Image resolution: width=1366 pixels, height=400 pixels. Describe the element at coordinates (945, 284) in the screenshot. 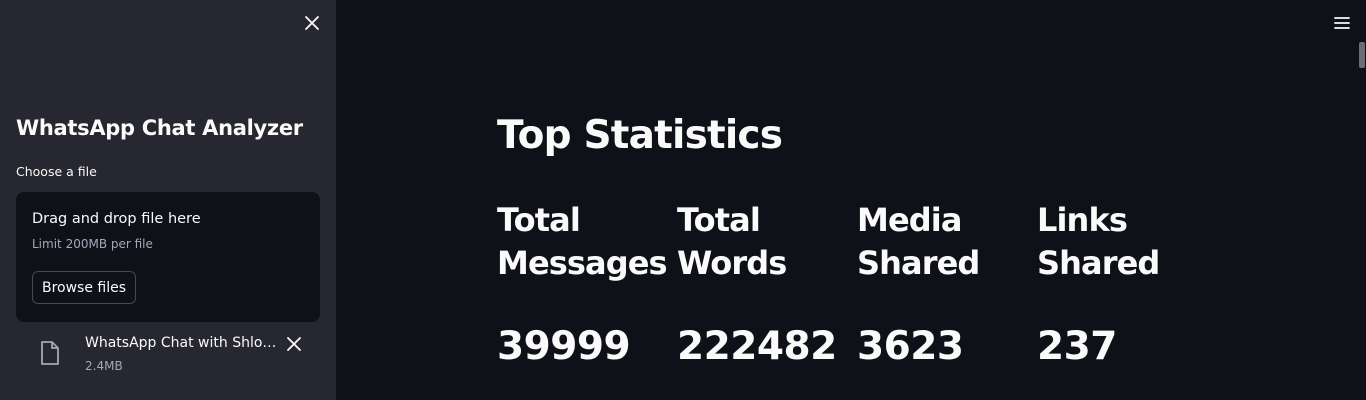

I see `stat-media-shared: Media Shared 3623` at that location.